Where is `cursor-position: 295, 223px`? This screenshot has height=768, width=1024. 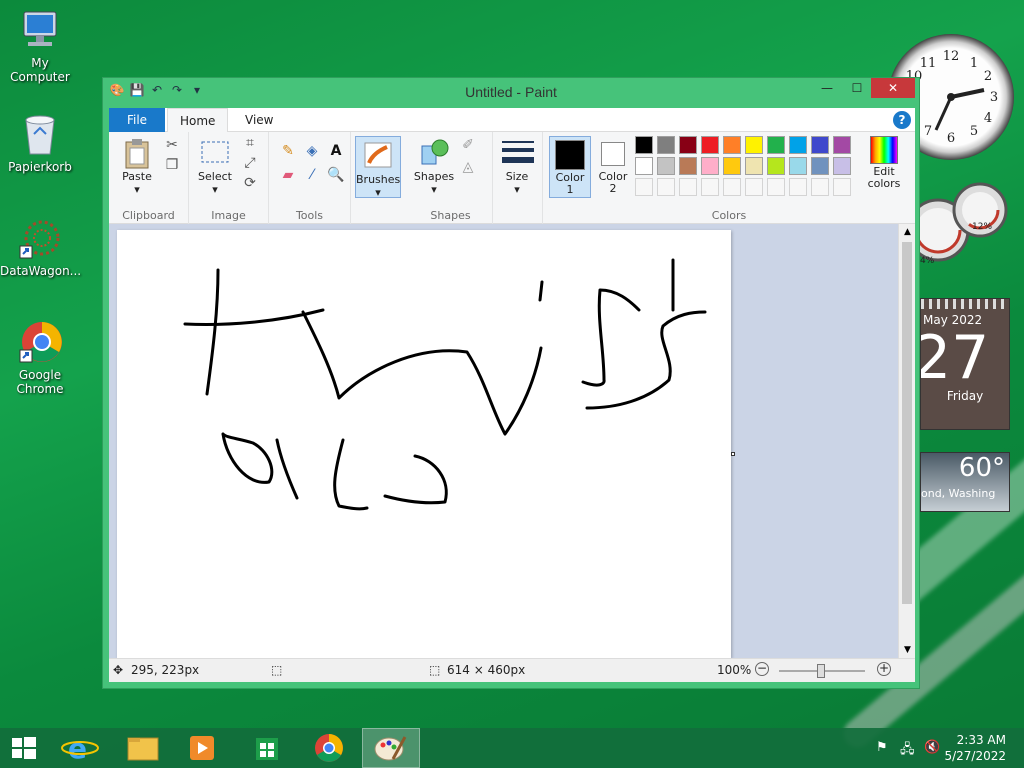 cursor-position: 295, 223px is located at coordinates (165, 670).